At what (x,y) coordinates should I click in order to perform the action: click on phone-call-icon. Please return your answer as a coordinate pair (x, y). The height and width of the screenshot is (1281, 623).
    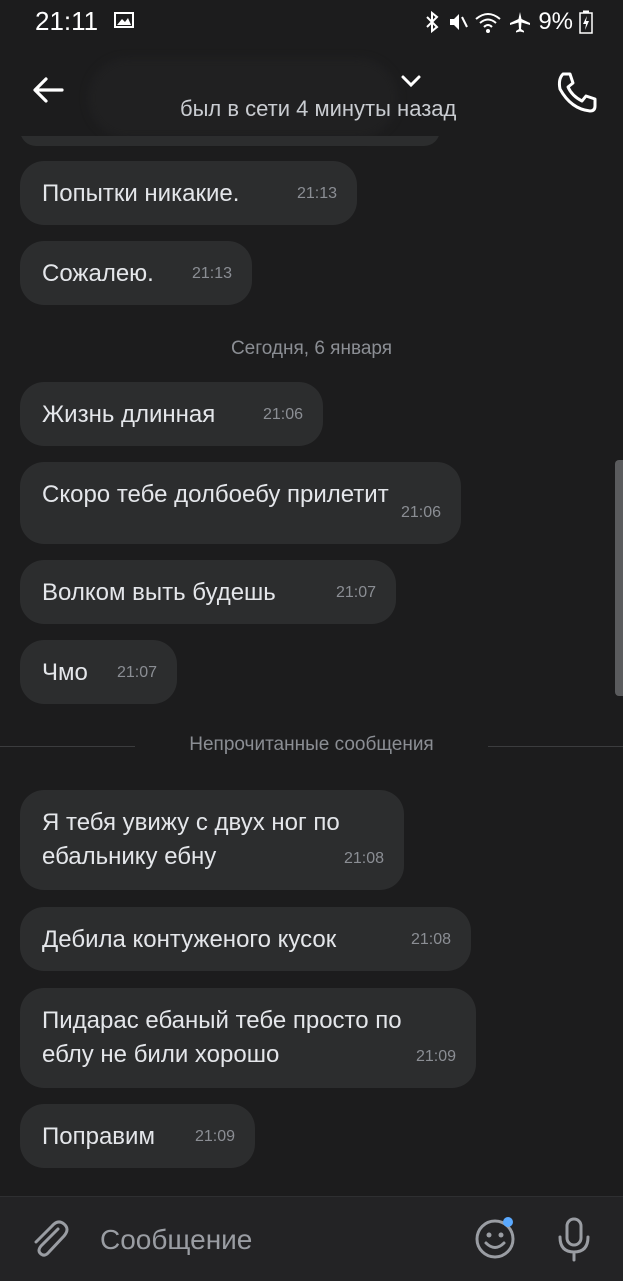
    Looking at the image, I should click on (577, 92).